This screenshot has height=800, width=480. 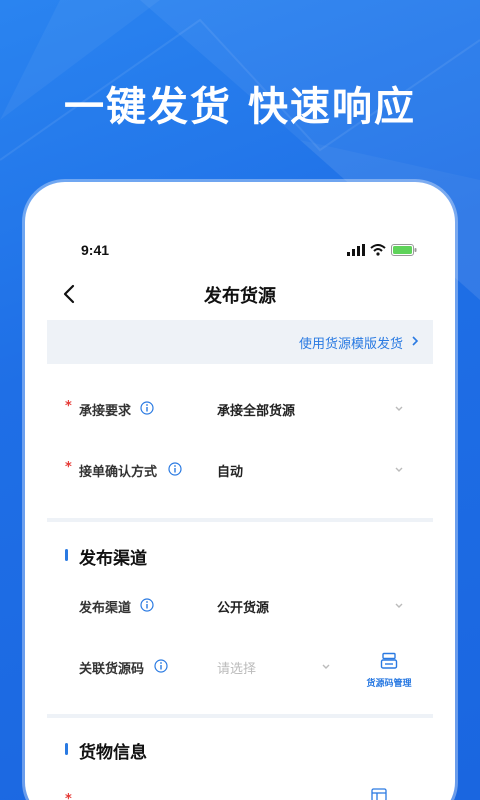 What do you see at coordinates (112, 669) in the screenshot?
I see `linked-code-label: 关联货源码` at bounding box center [112, 669].